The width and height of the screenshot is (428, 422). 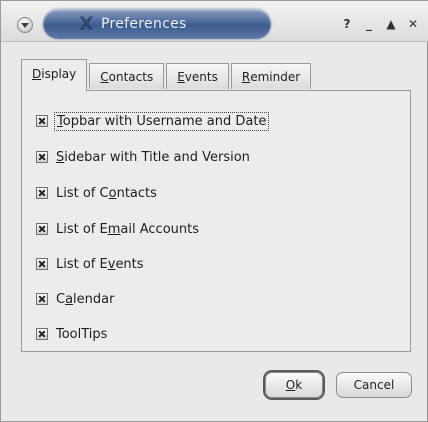 What do you see at coordinates (159, 229) in the screenshot?
I see `label-suffix: ail Accounts` at bounding box center [159, 229].